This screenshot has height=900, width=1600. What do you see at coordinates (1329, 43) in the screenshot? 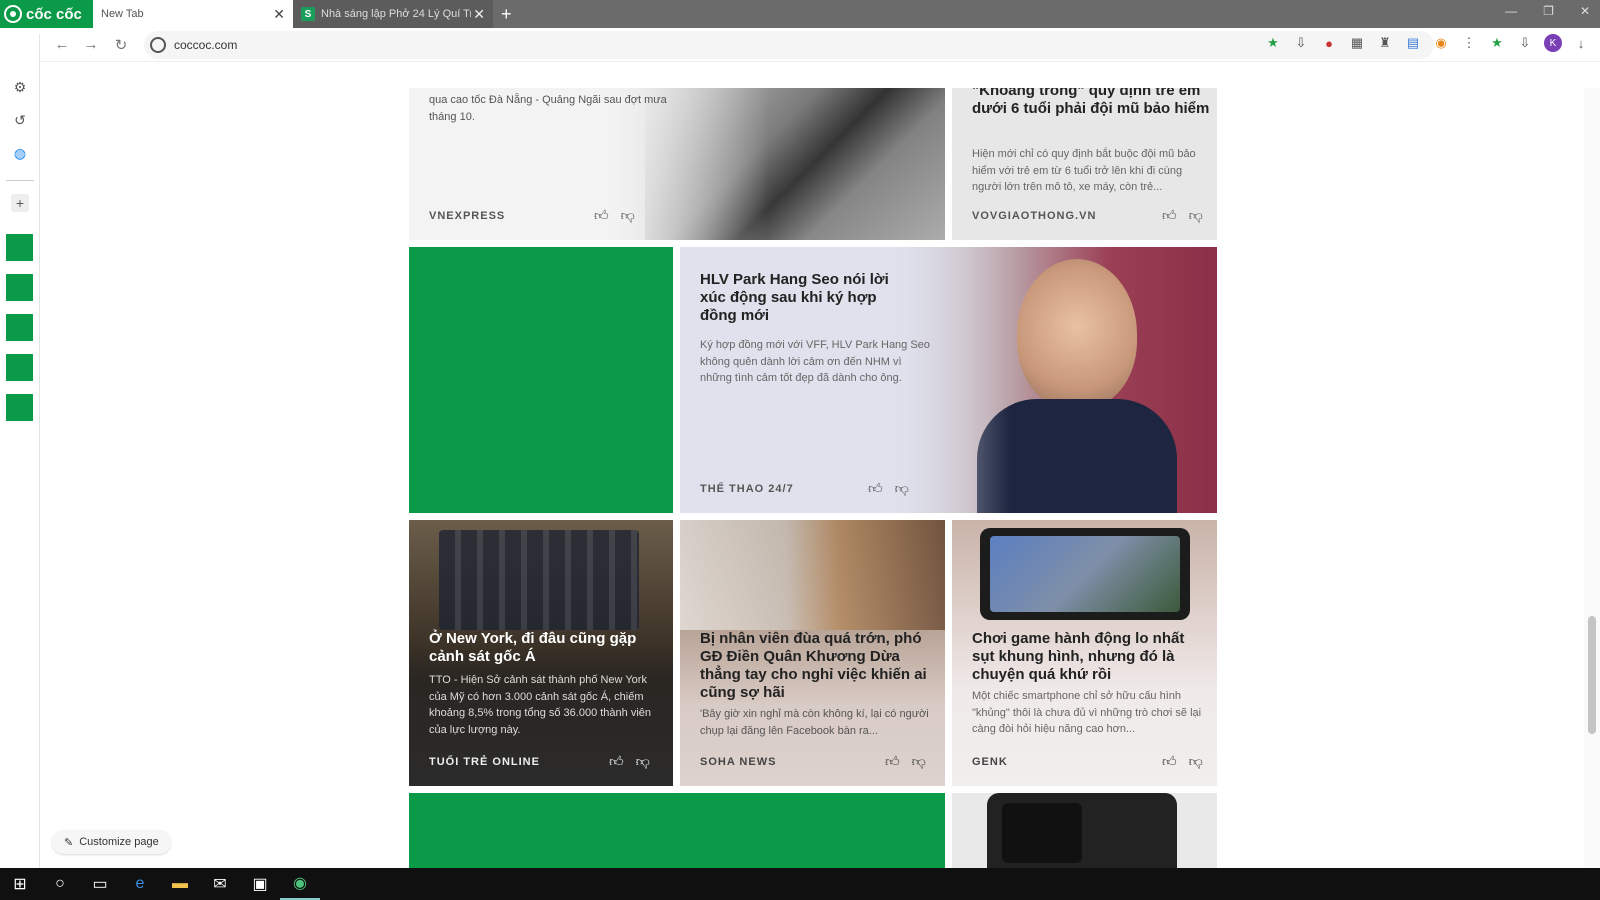
I see `adblock-icon: ●` at bounding box center [1329, 43].